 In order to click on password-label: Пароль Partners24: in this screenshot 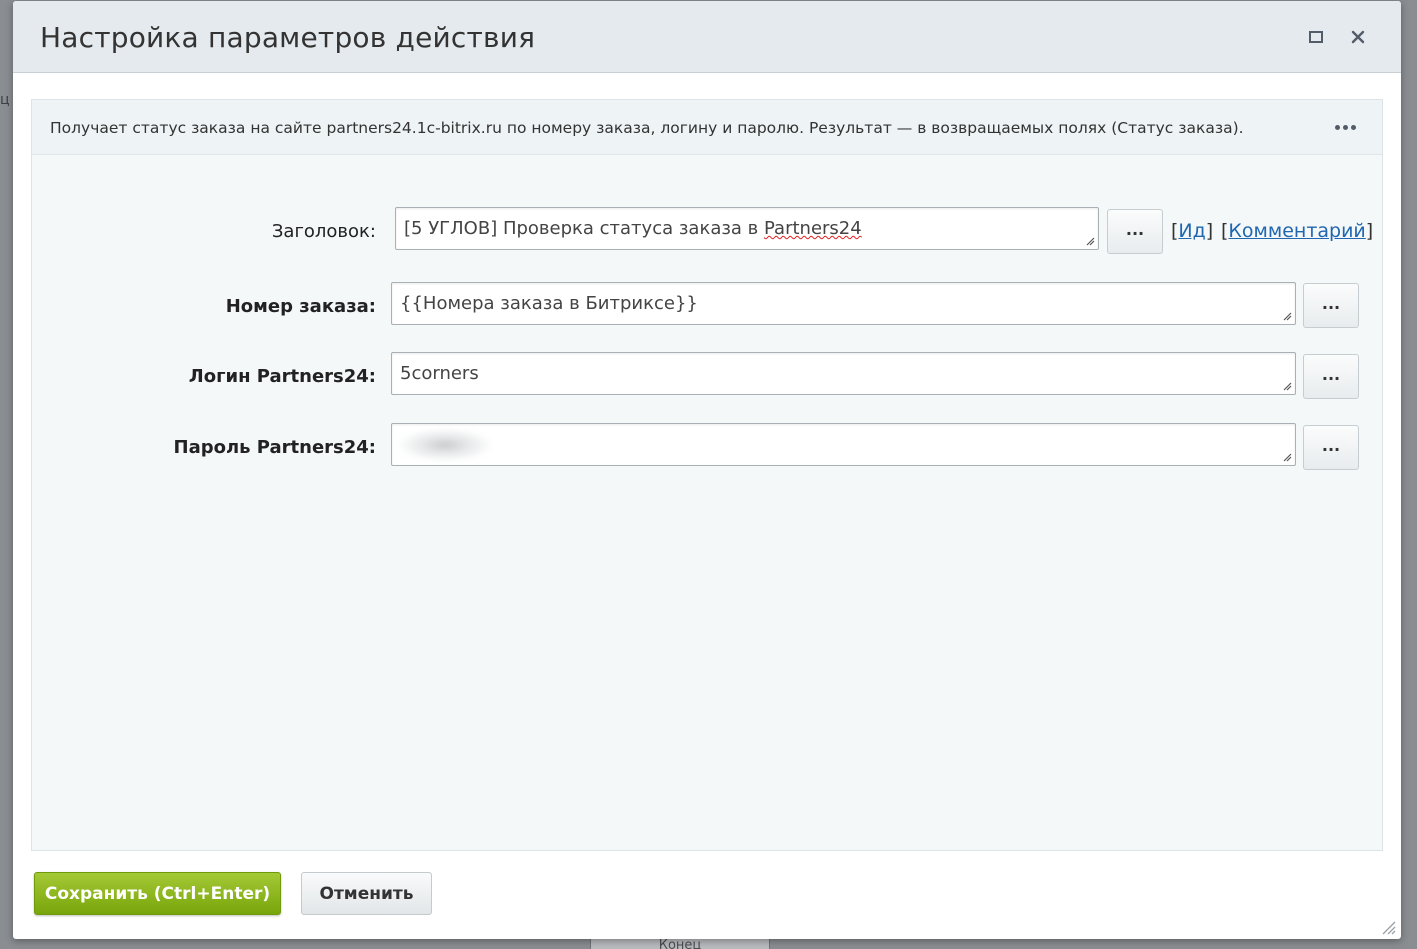, I will do `click(275, 447)`.